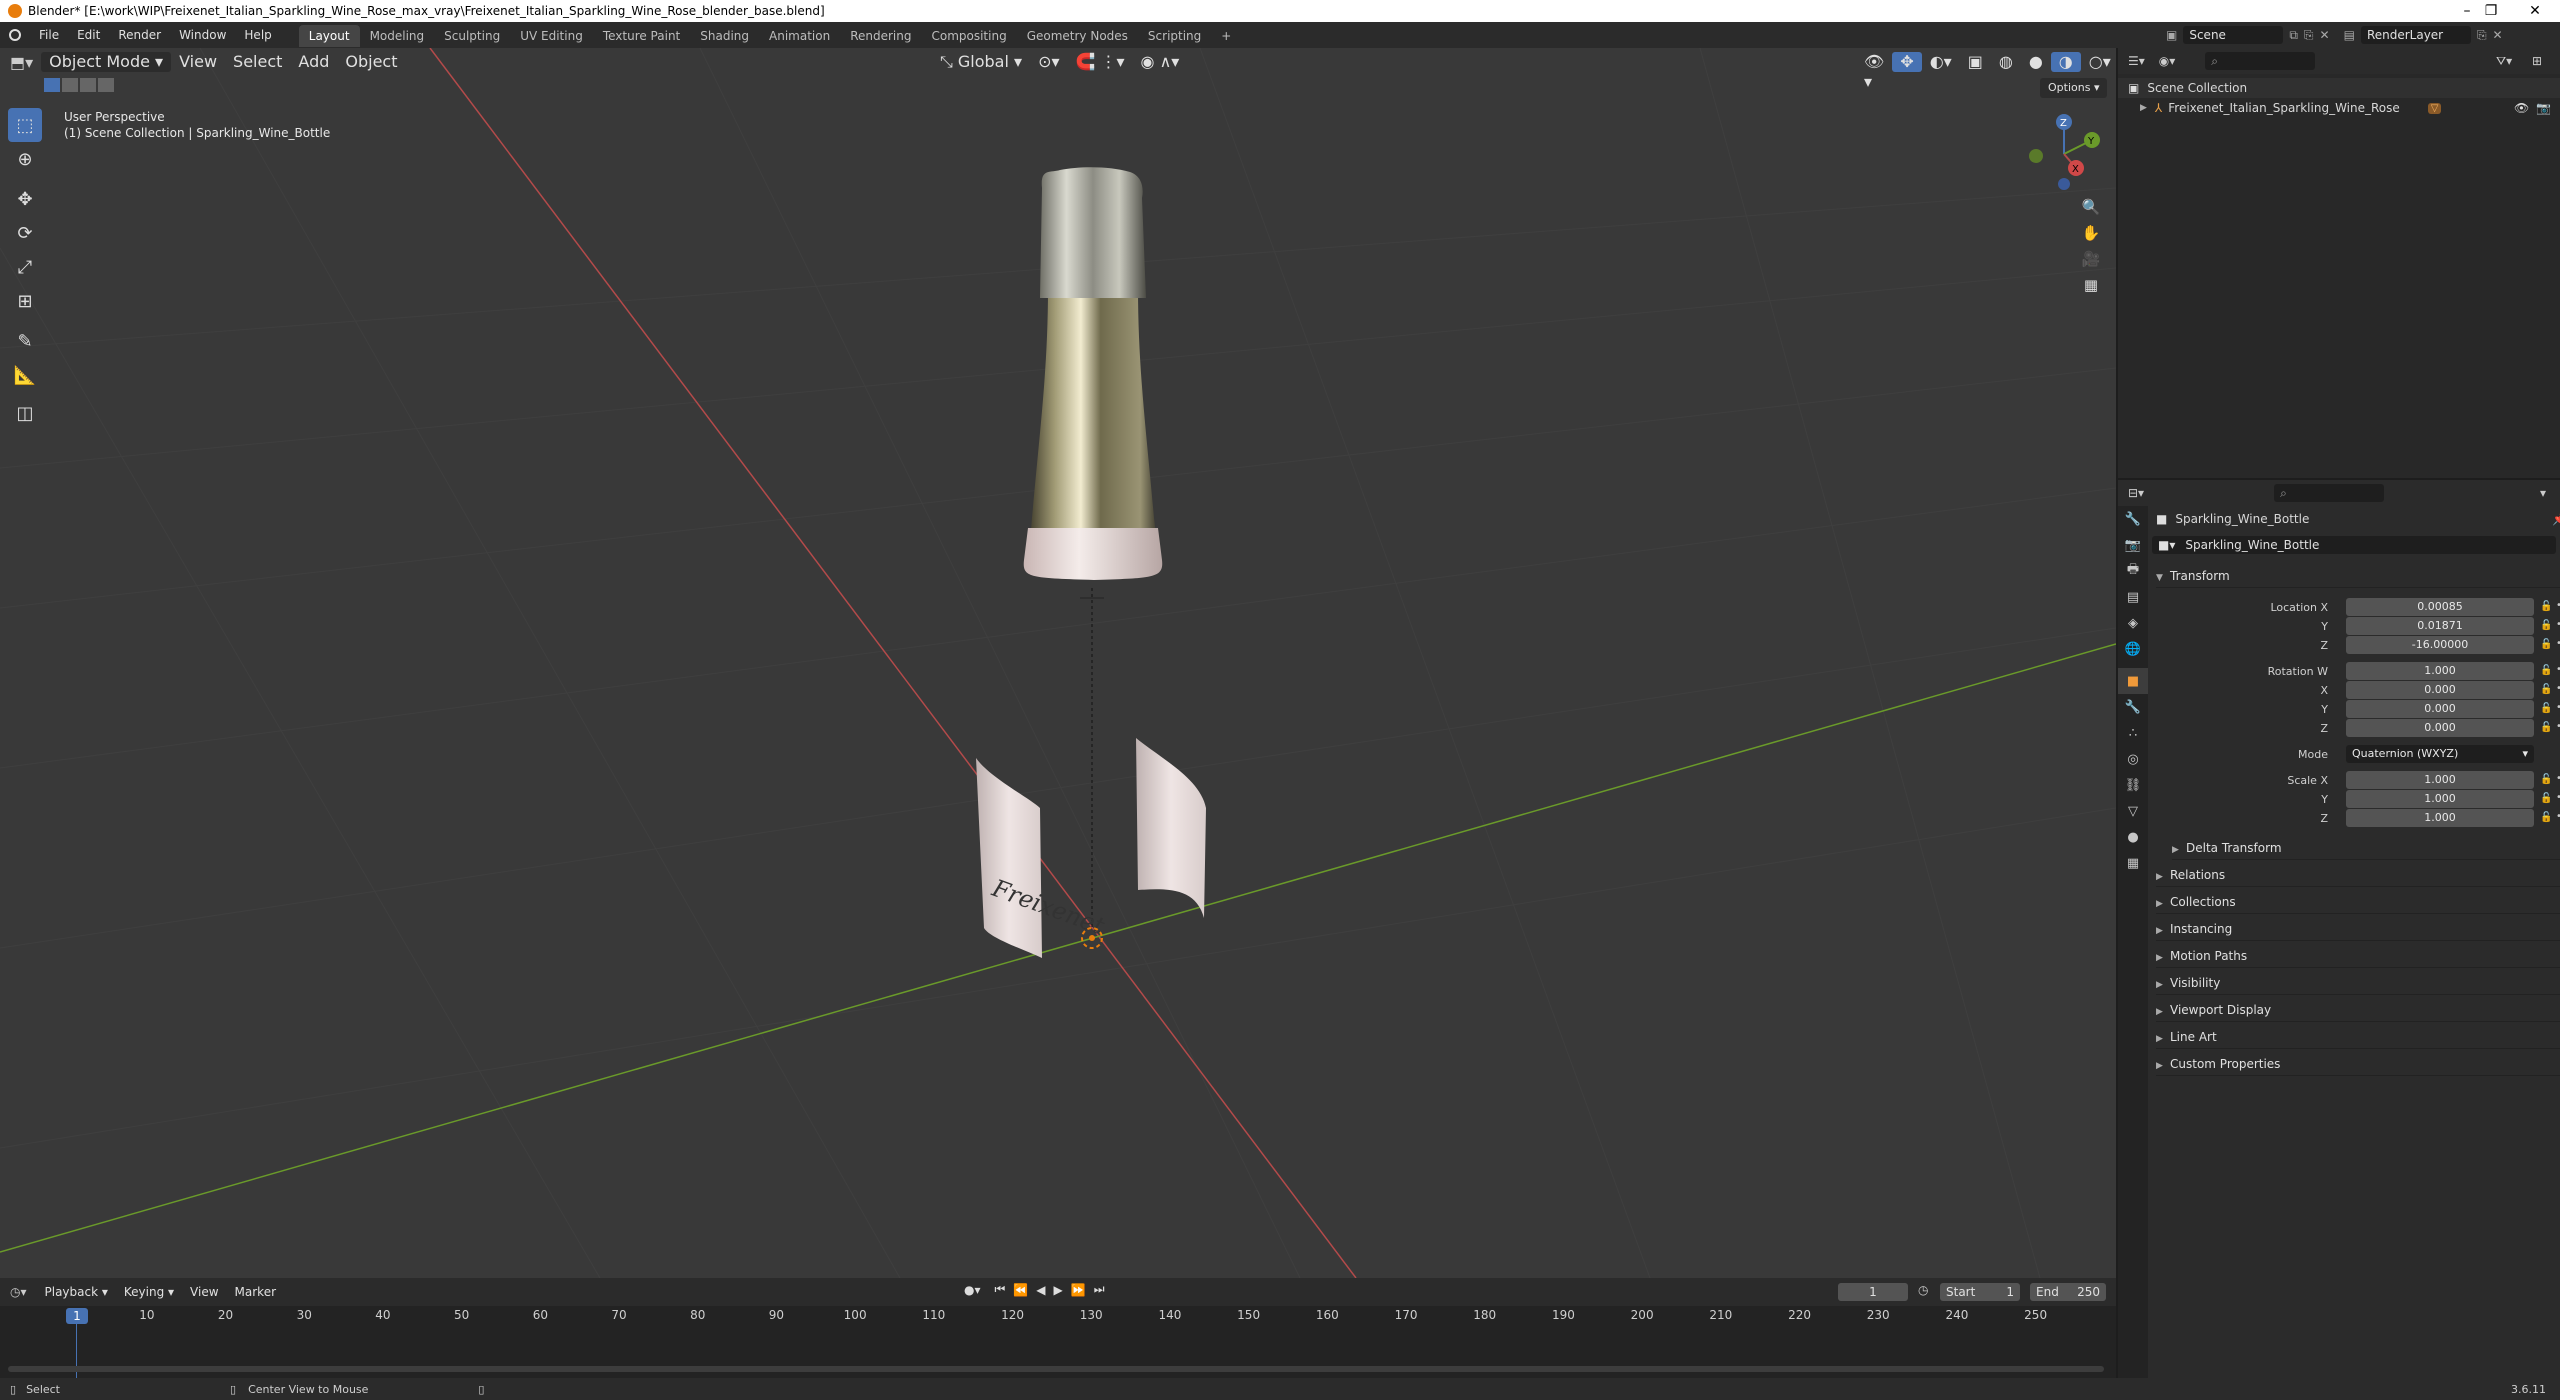 This screenshot has height=1400, width=2560. I want to click on tab-texture-paint: Texture Paint, so click(641, 36).